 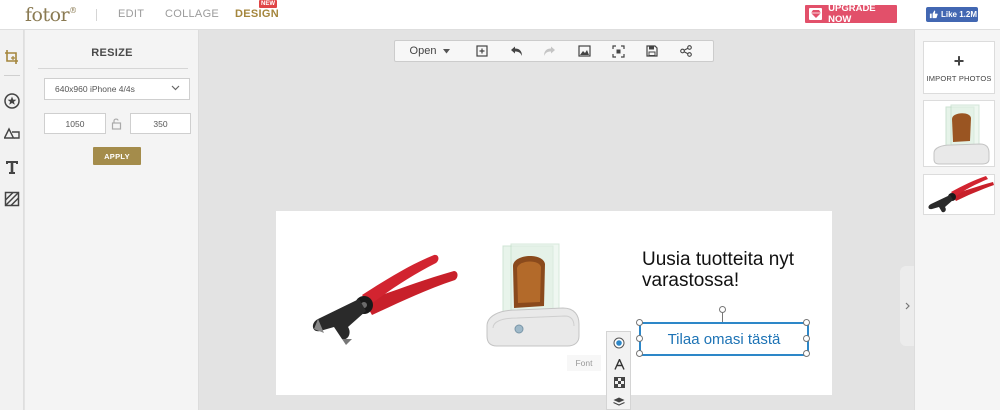 I want to click on open-menu-button: Open, so click(x=430, y=51).